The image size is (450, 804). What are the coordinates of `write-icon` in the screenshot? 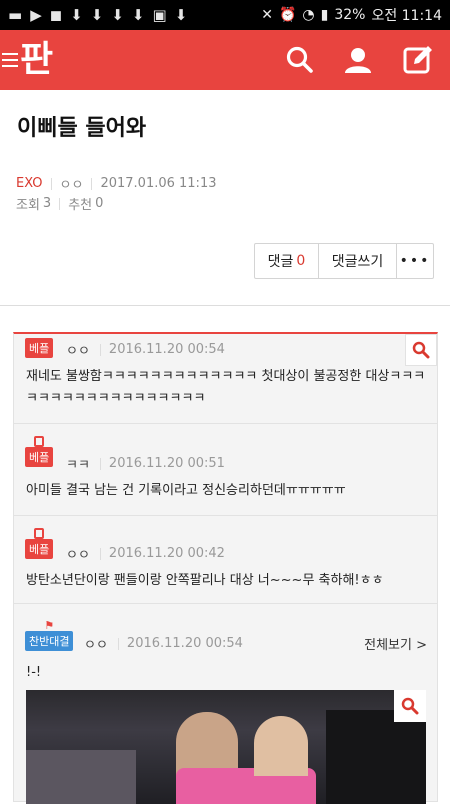 It's located at (418, 60).